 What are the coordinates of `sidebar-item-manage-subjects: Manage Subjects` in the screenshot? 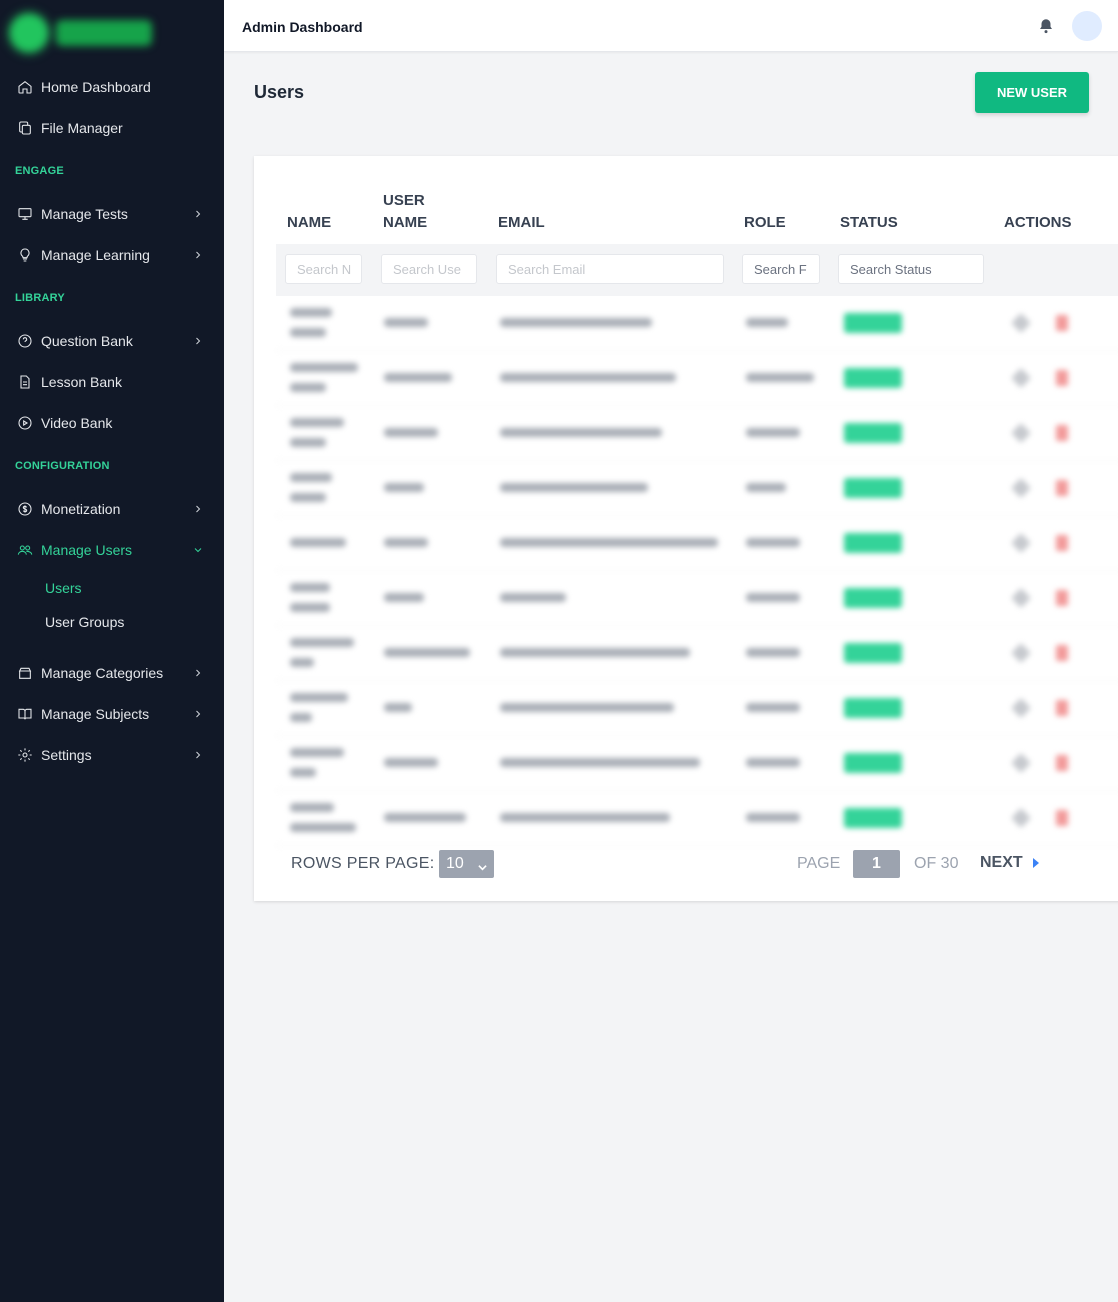 It's located at (112, 714).